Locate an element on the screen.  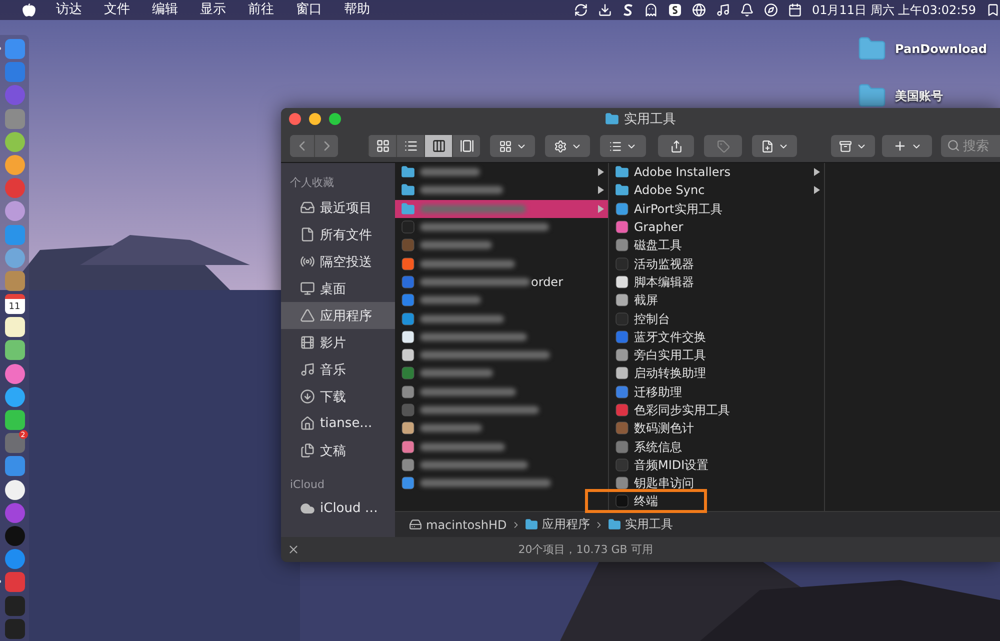
sidebar-item: 应用程序 is located at coordinates (338, 315).